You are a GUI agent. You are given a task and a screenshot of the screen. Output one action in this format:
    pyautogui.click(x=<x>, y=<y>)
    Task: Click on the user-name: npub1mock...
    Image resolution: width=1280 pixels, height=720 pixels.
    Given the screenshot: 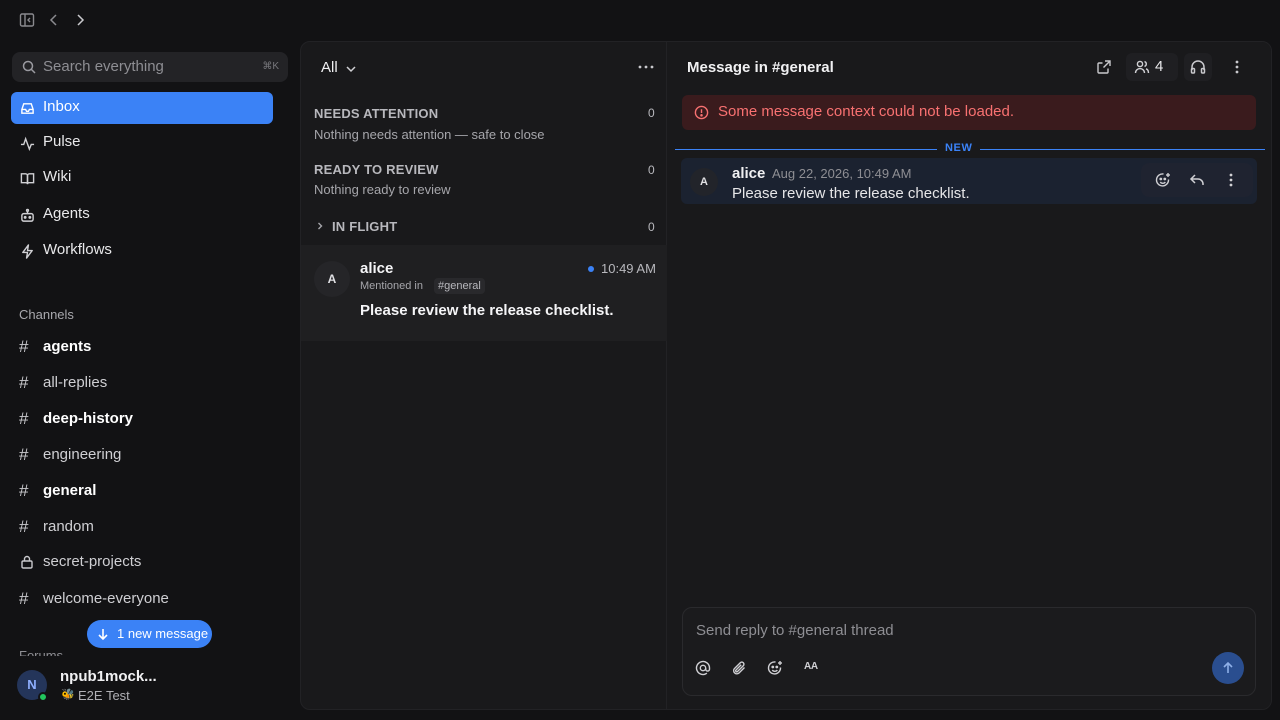 What is the action you would take?
    pyautogui.click(x=108, y=676)
    